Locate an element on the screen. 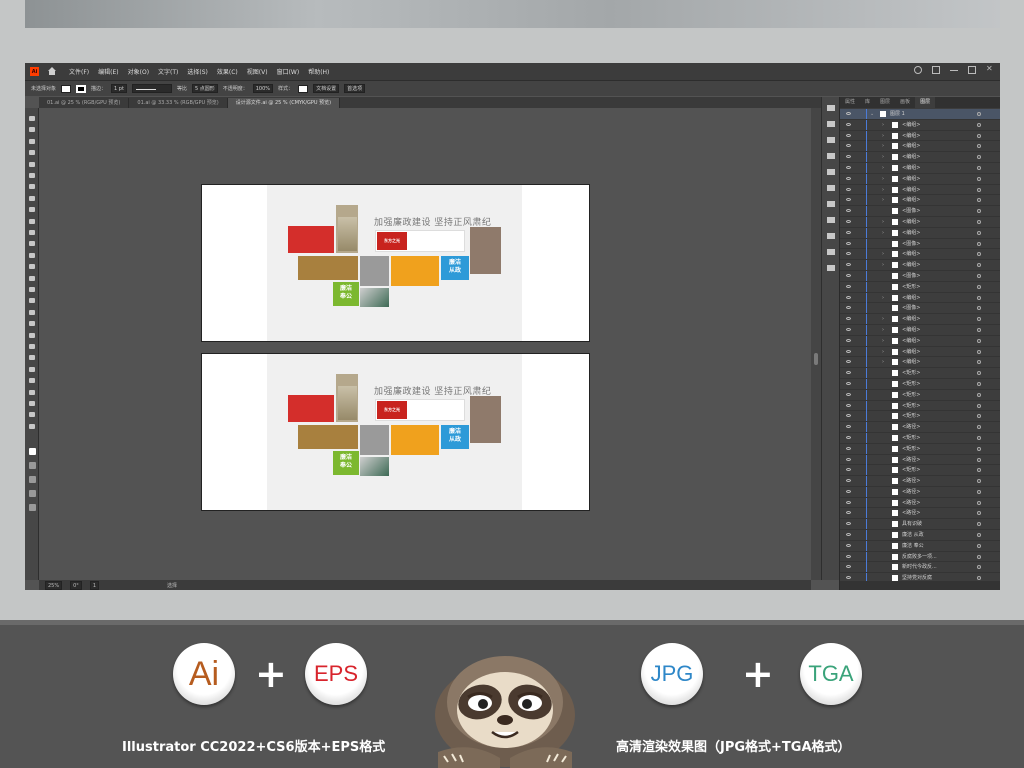  stroke-style-label: 等比 is located at coordinates (182, 88).